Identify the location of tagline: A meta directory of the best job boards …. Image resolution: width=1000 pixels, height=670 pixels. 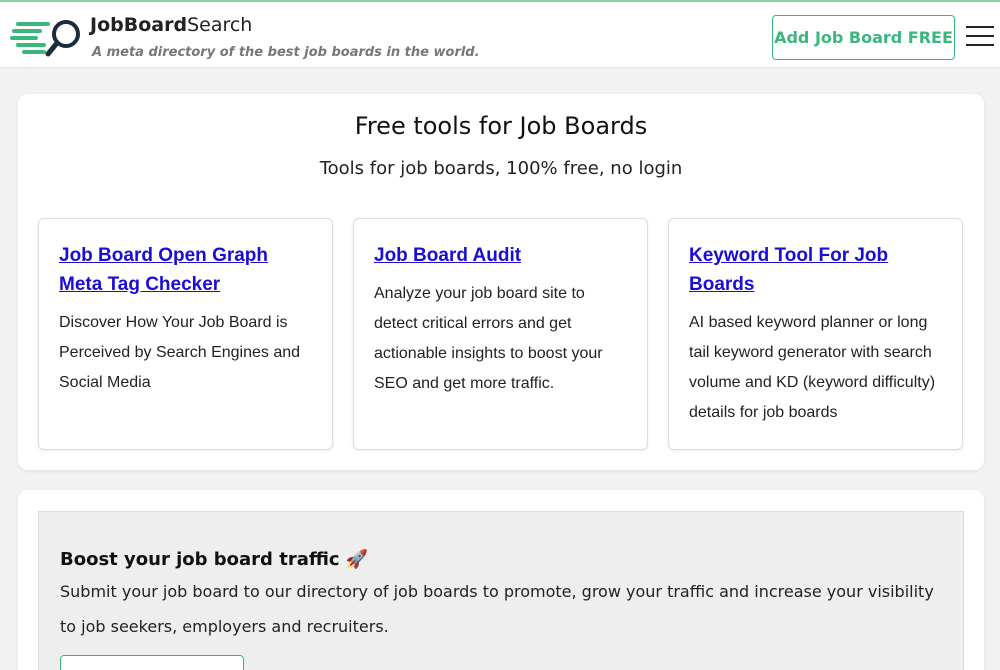
(286, 52).